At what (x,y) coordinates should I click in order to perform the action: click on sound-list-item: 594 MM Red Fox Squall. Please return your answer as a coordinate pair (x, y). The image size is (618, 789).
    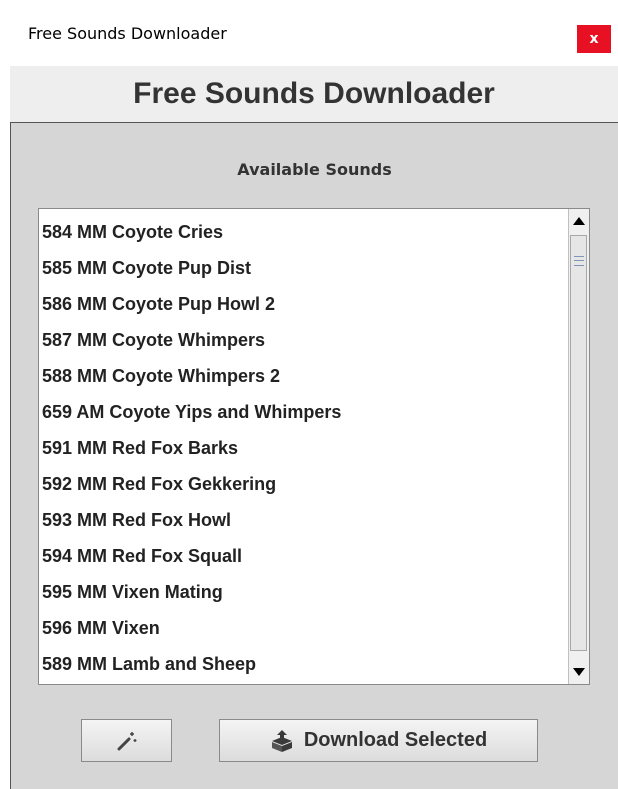
    Looking at the image, I should click on (304, 556).